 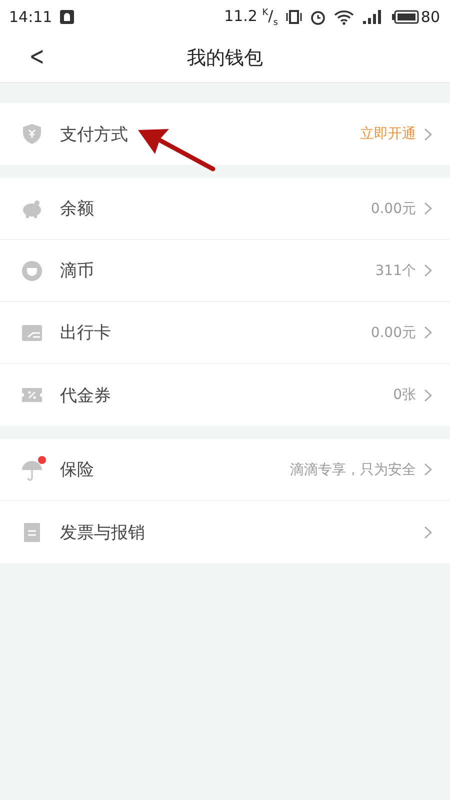 I want to click on notification-icon, so click(x=67, y=17).